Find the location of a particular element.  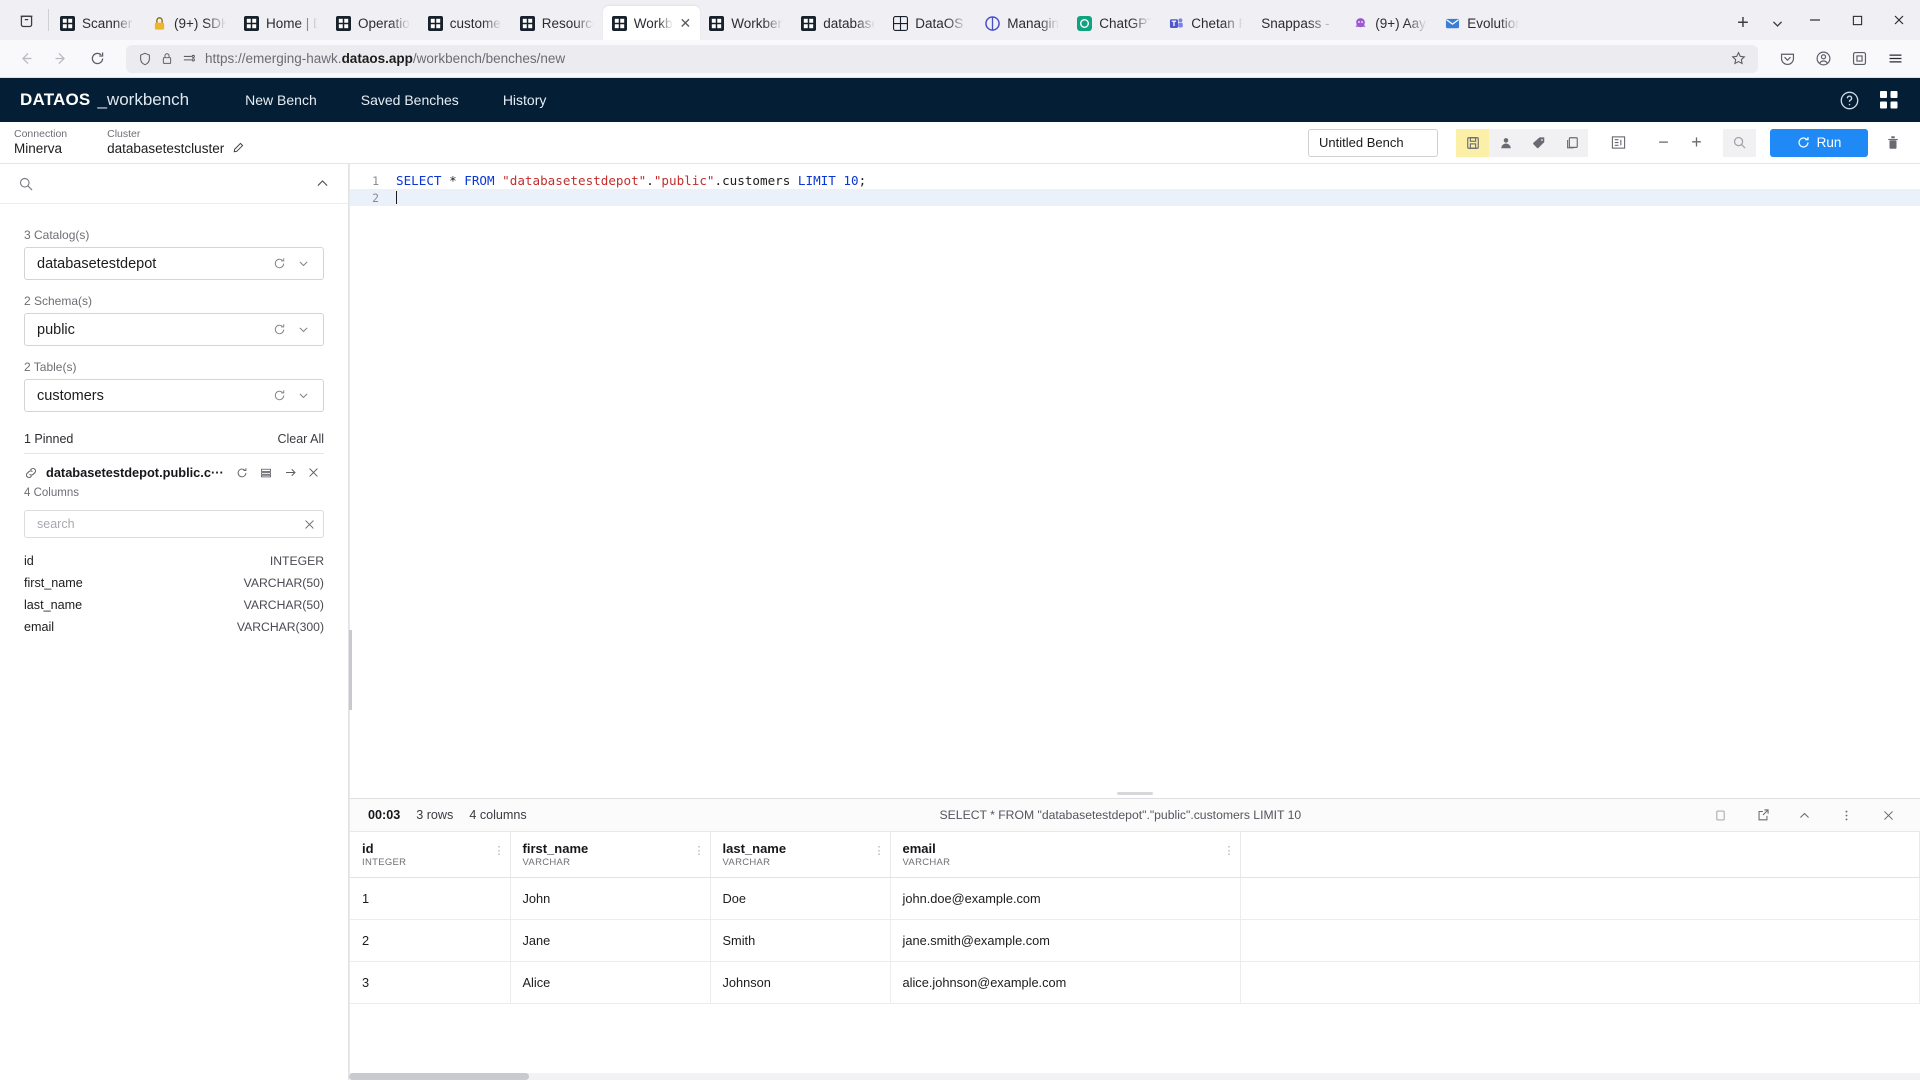

catalog-select: databasetestdepot is located at coordinates (174, 263).